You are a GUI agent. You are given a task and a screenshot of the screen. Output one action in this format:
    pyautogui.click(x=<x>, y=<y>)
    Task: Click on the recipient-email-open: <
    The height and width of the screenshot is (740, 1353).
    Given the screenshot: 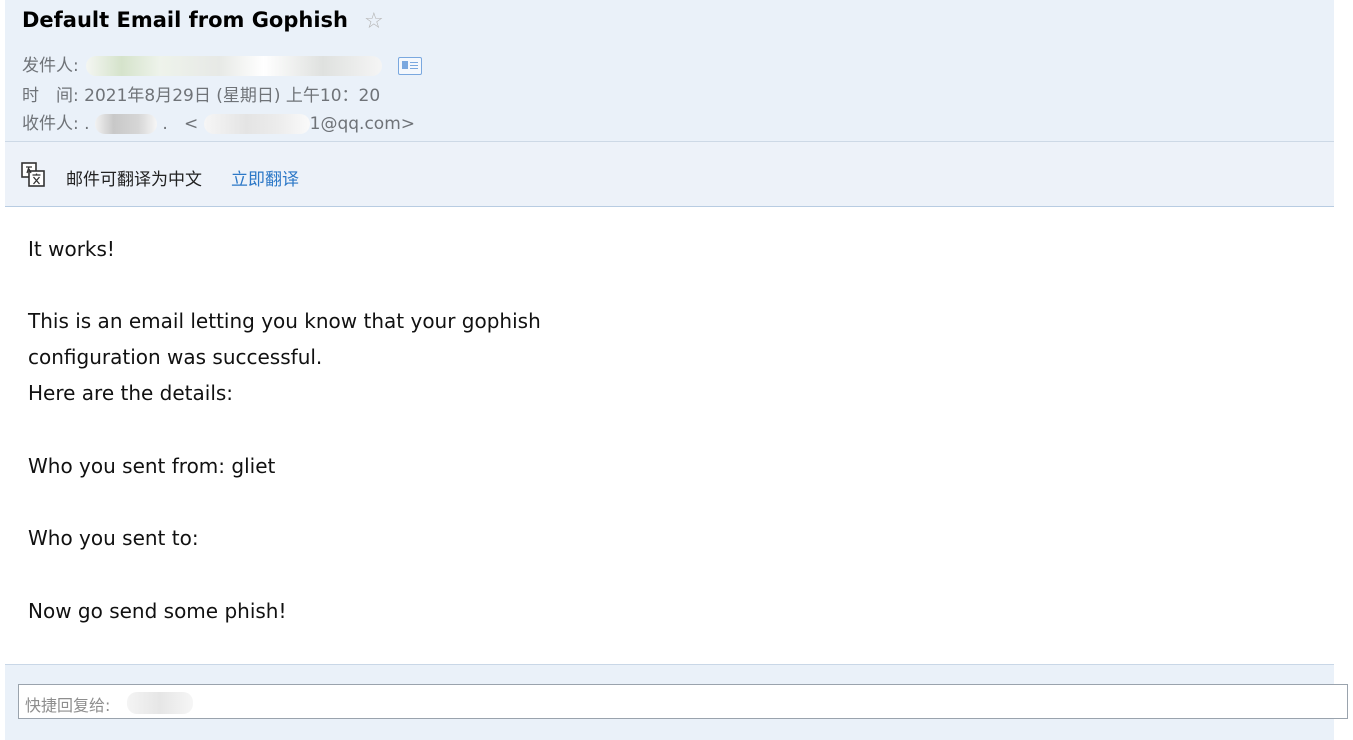 What is the action you would take?
    pyautogui.click(x=191, y=124)
    